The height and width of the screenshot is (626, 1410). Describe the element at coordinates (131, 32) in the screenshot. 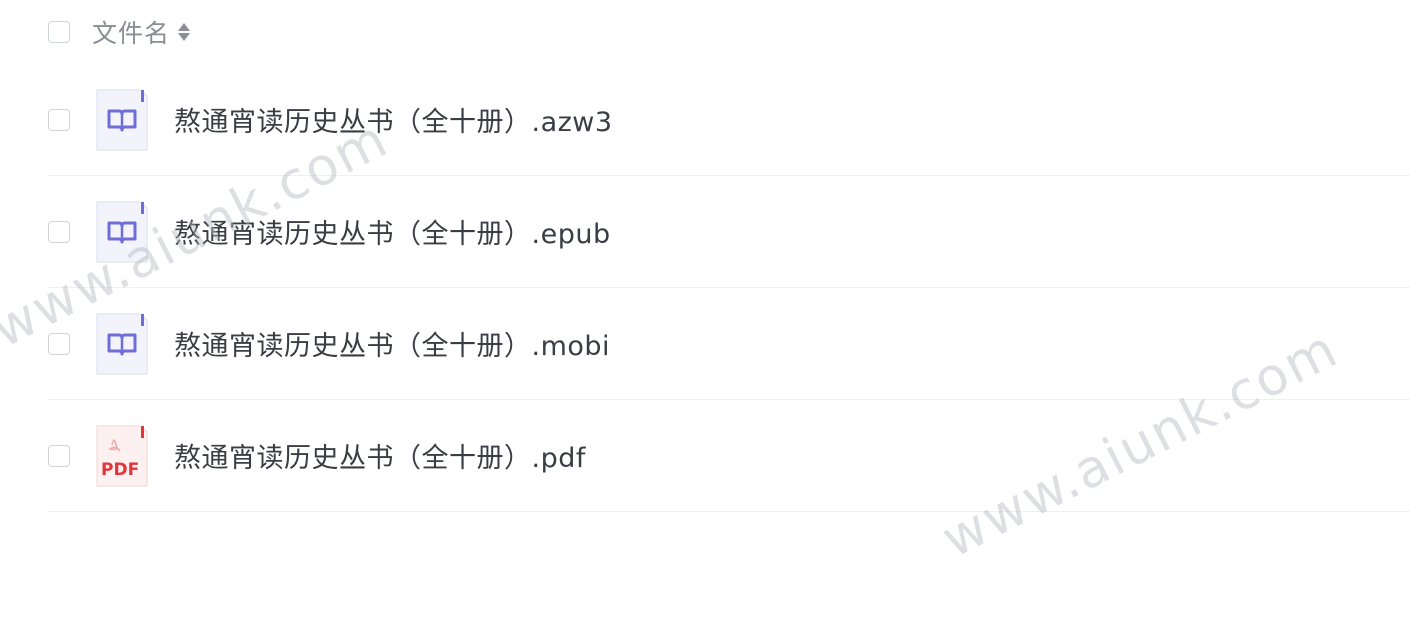

I see `filename-column-header: 文件名` at that location.